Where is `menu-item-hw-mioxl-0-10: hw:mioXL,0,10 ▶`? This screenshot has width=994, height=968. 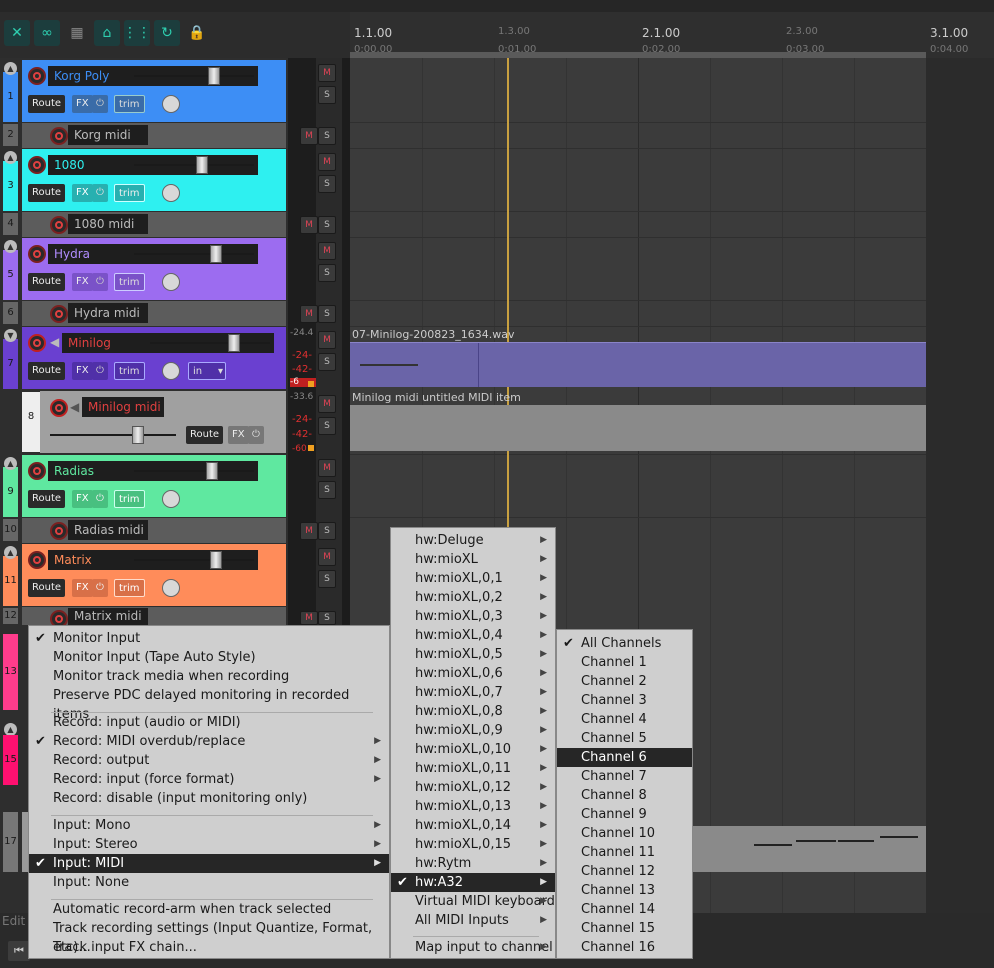
menu-item-hw-mioxl-0-10: hw:mioXL,0,10 ▶ is located at coordinates (473, 749).